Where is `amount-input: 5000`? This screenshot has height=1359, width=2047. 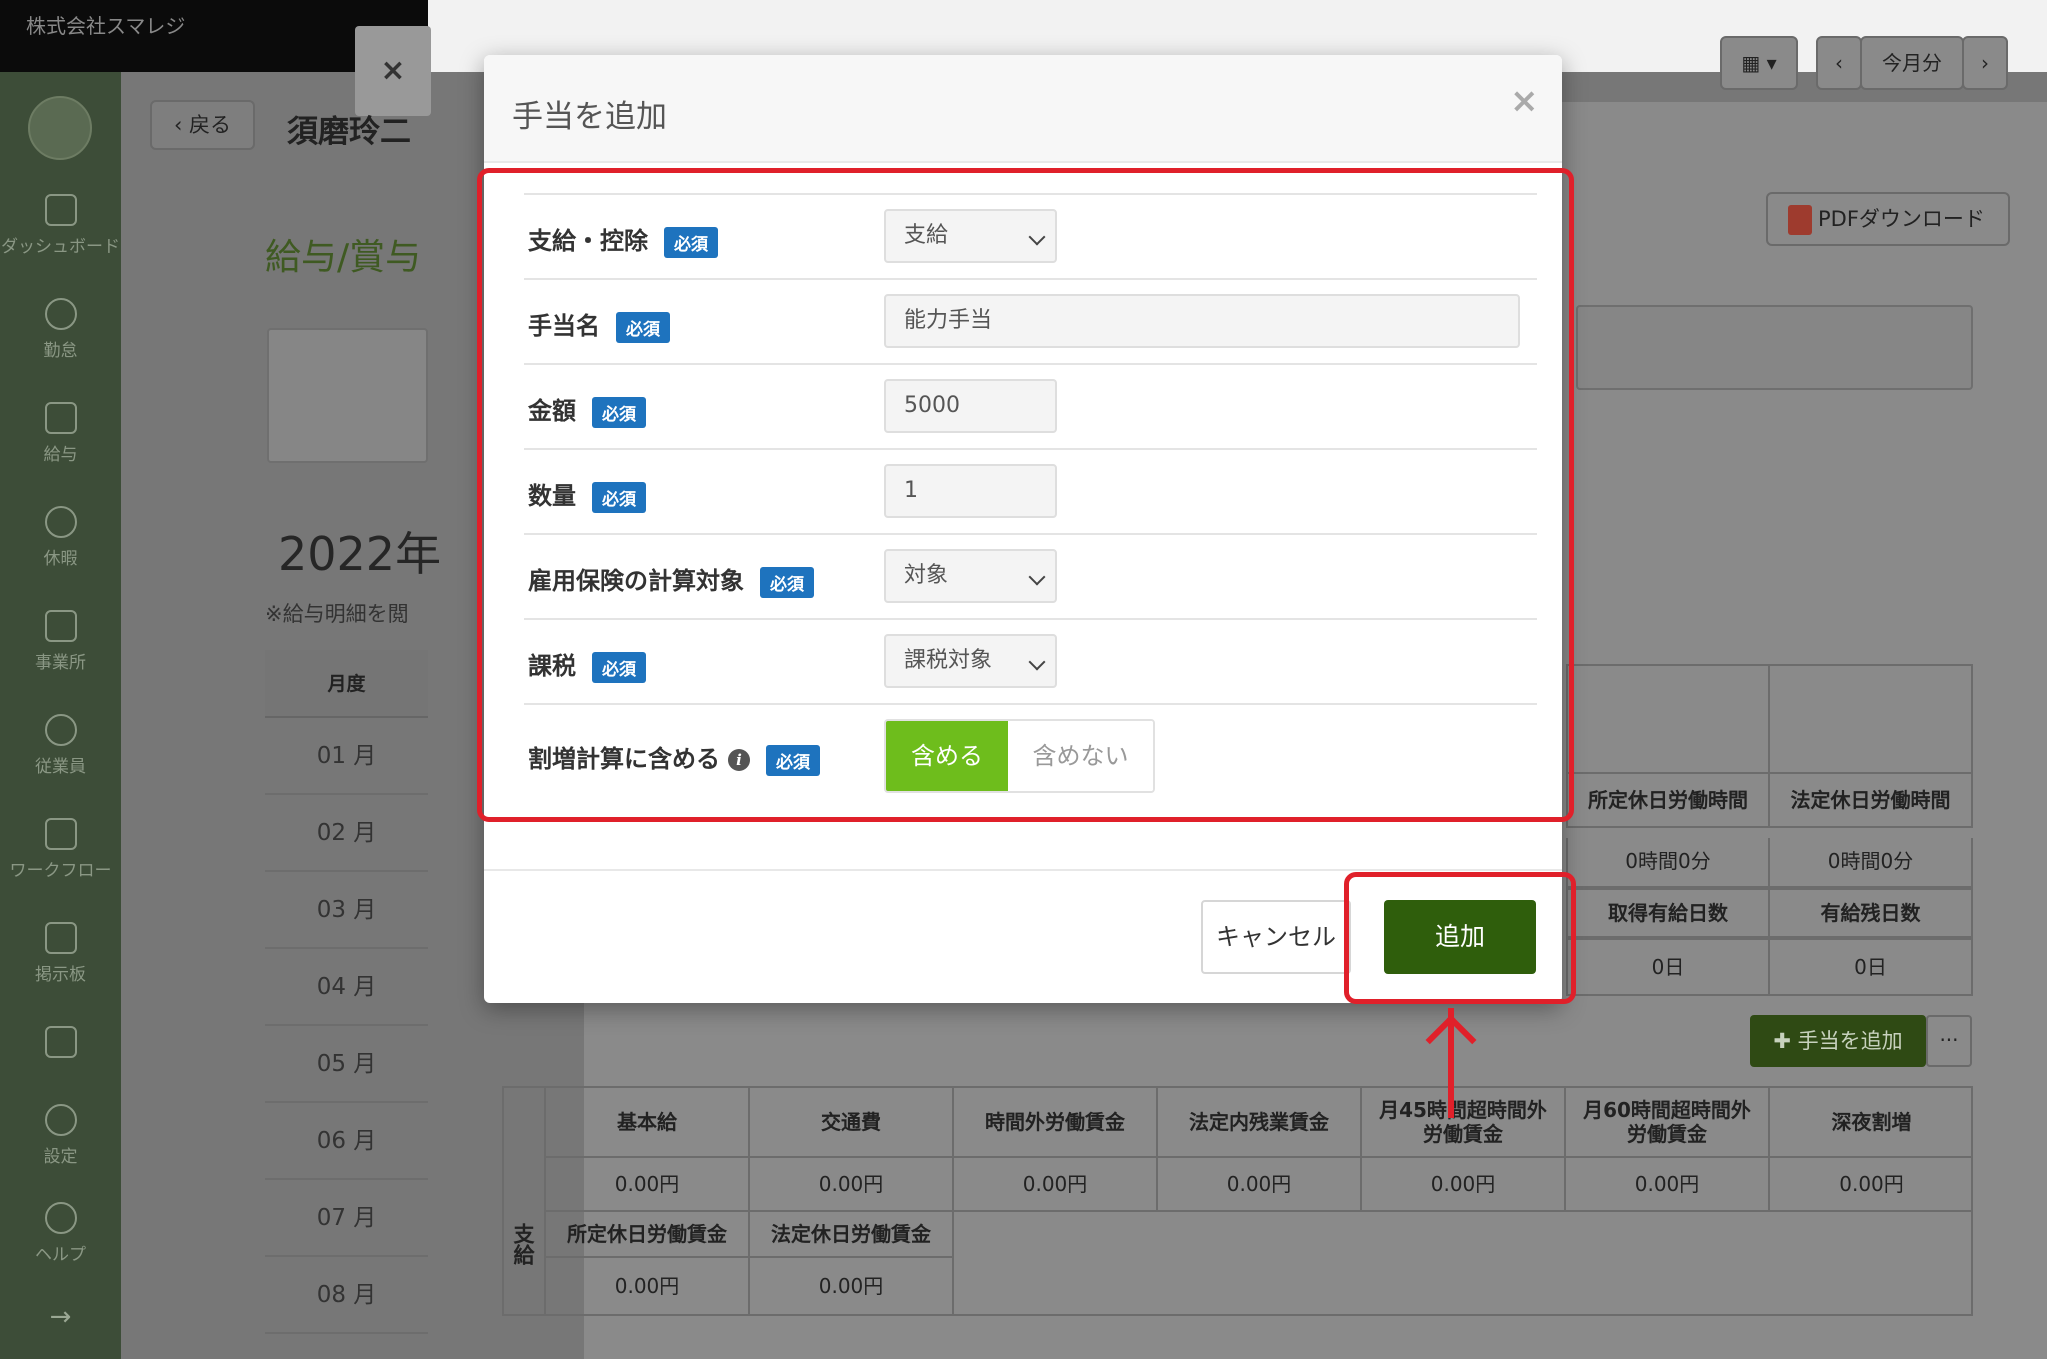 amount-input: 5000 is located at coordinates (970, 406).